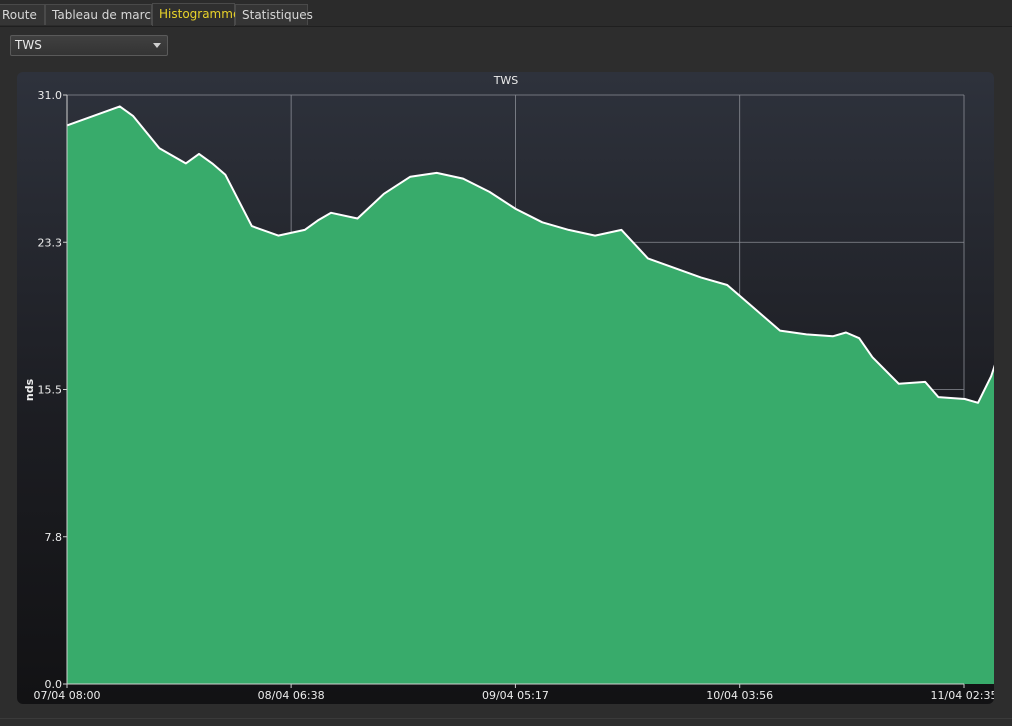  Describe the element at coordinates (506, 718) in the screenshot. I see `divider` at that location.